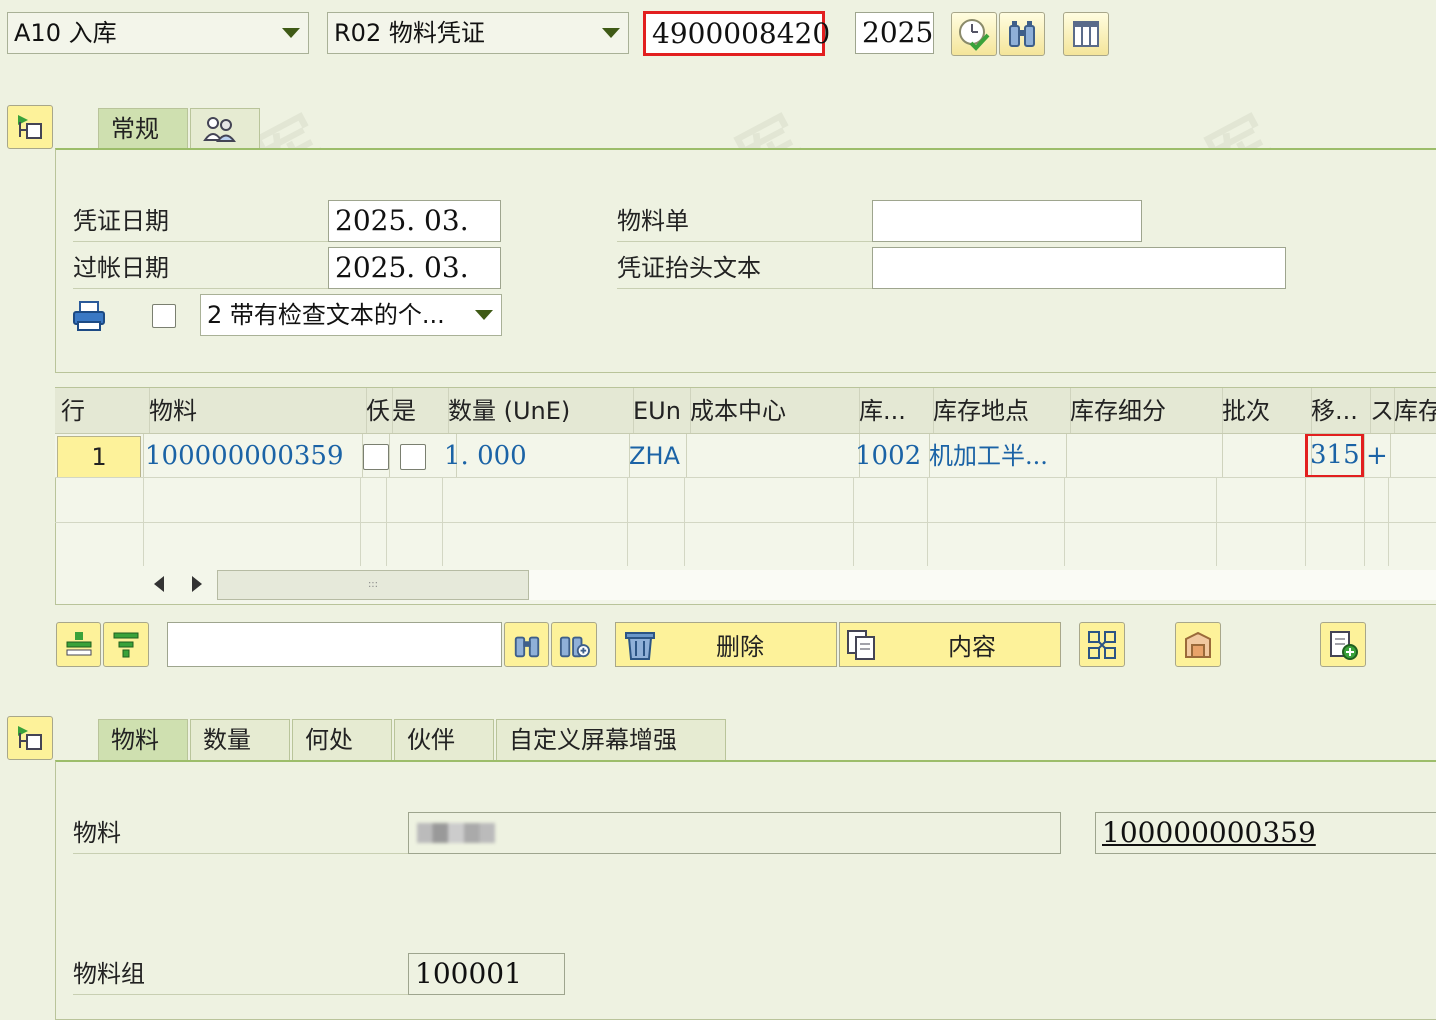 The width and height of the screenshot is (1436, 1020). I want to click on print-checkbox, so click(164, 316).